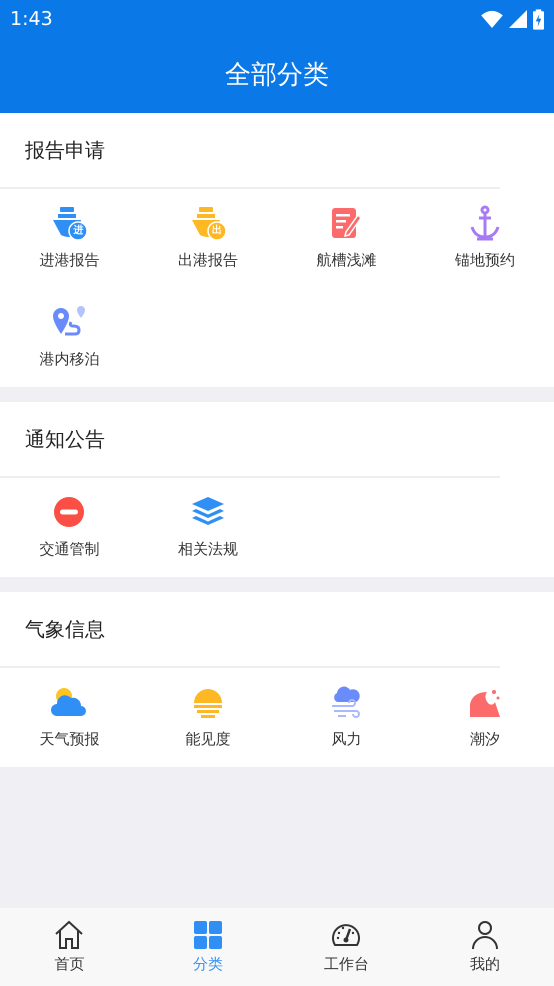 This screenshot has width=554, height=986. I want to click on section-title: 通知公告, so click(65, 439).